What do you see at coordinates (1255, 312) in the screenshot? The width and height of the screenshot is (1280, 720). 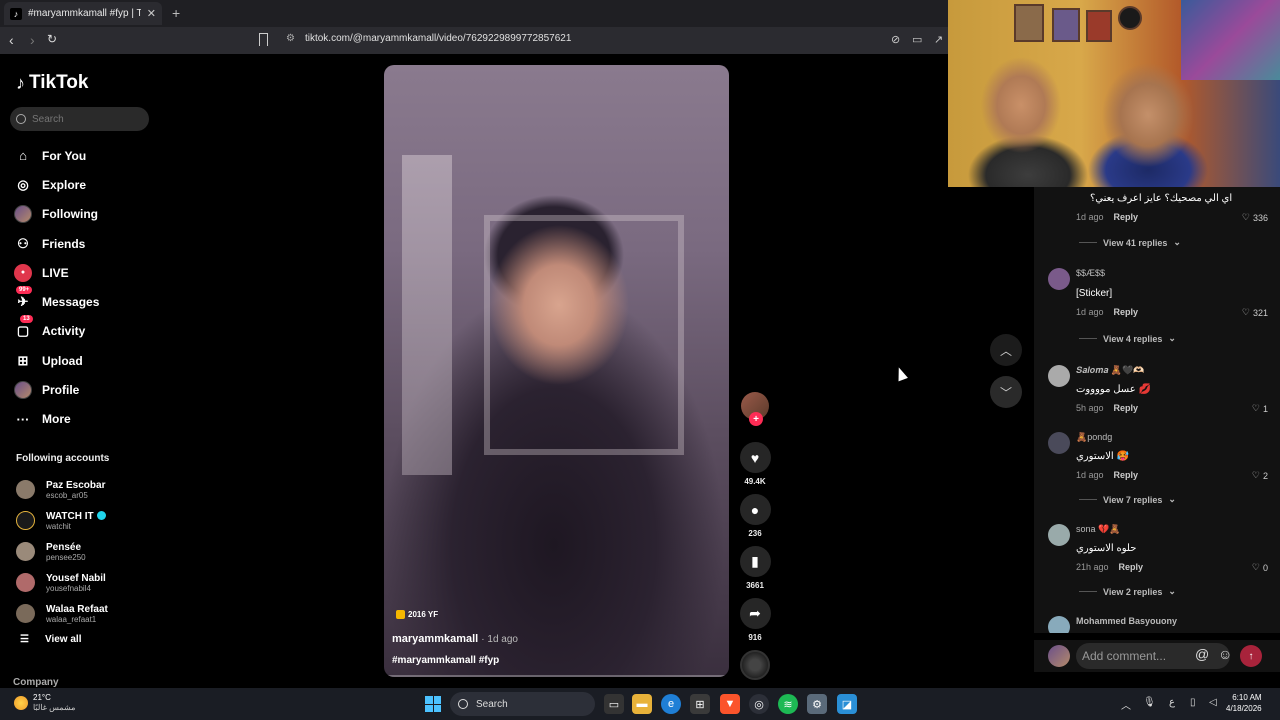 I see `comment-like: ♡ 321` at bounding box center [1255, 312].